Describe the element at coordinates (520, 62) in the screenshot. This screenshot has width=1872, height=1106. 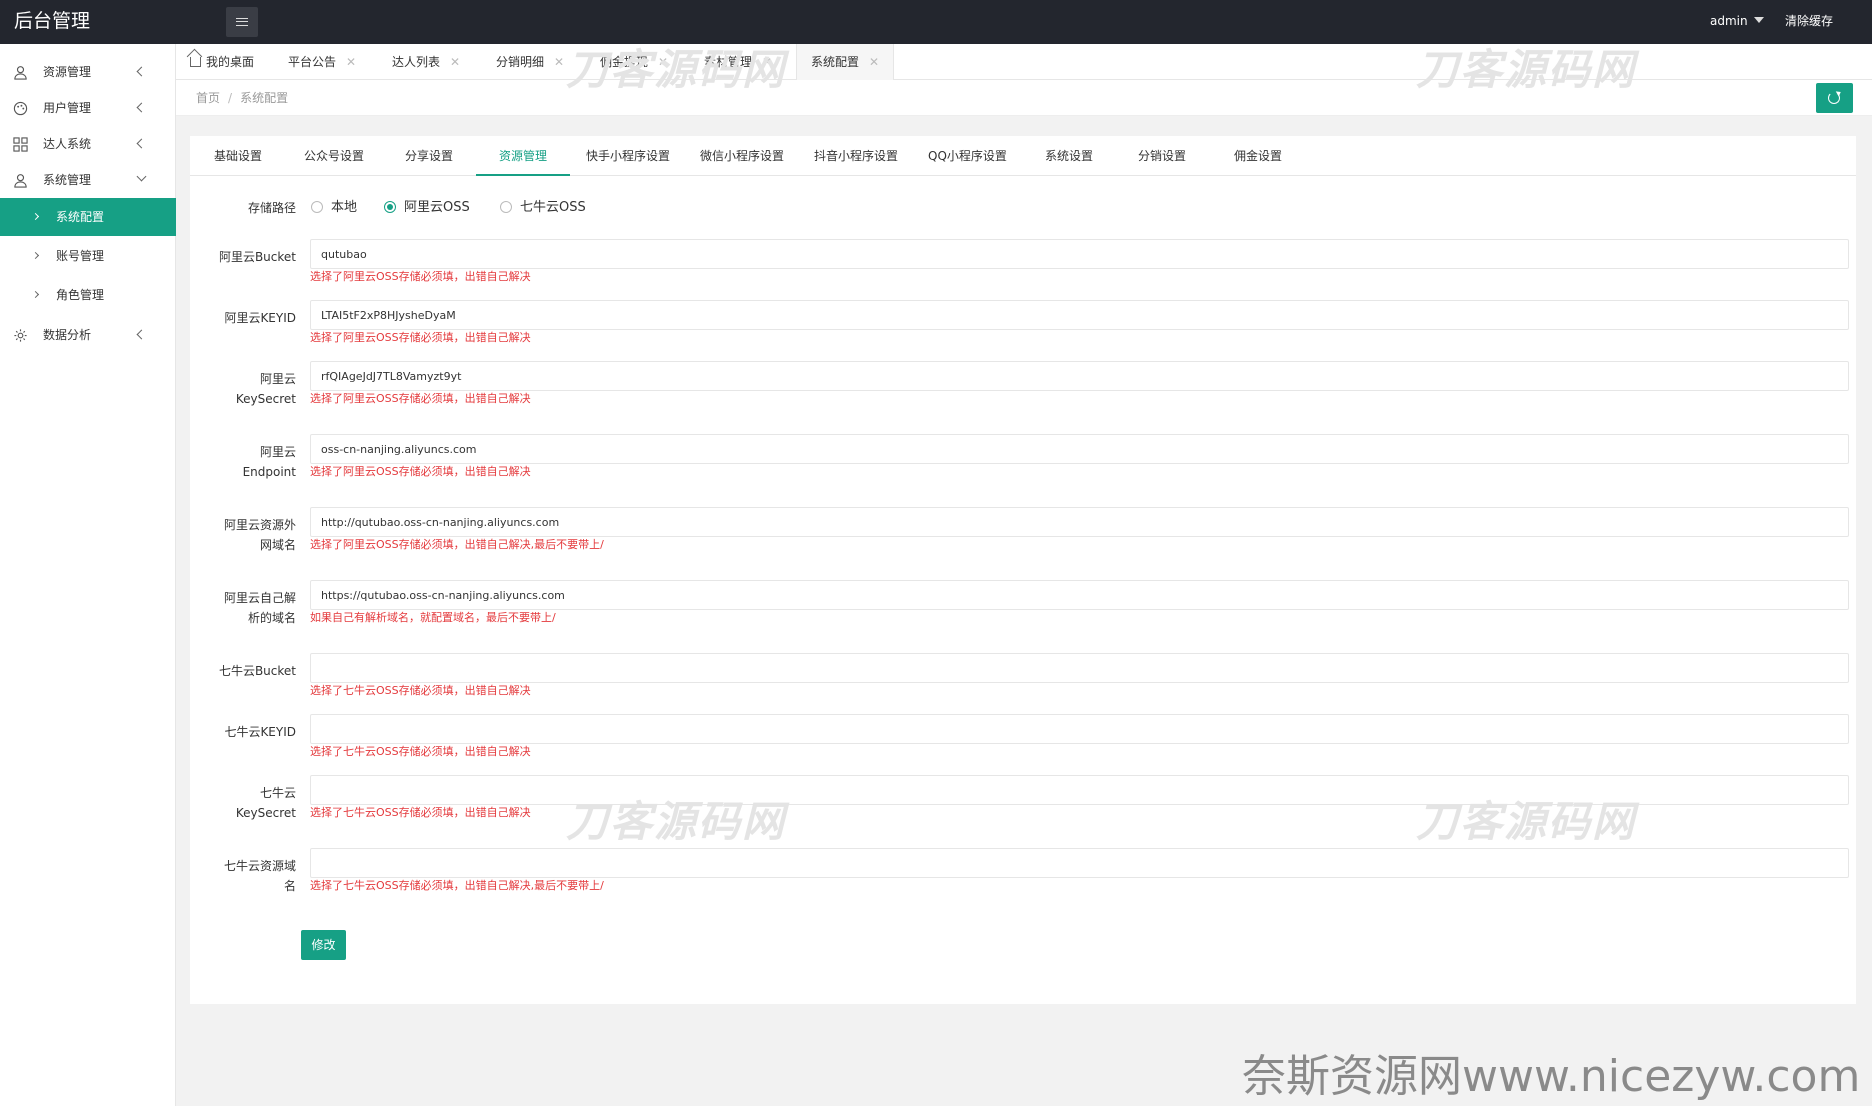
I see `tab-label: 分销明细` at that location.